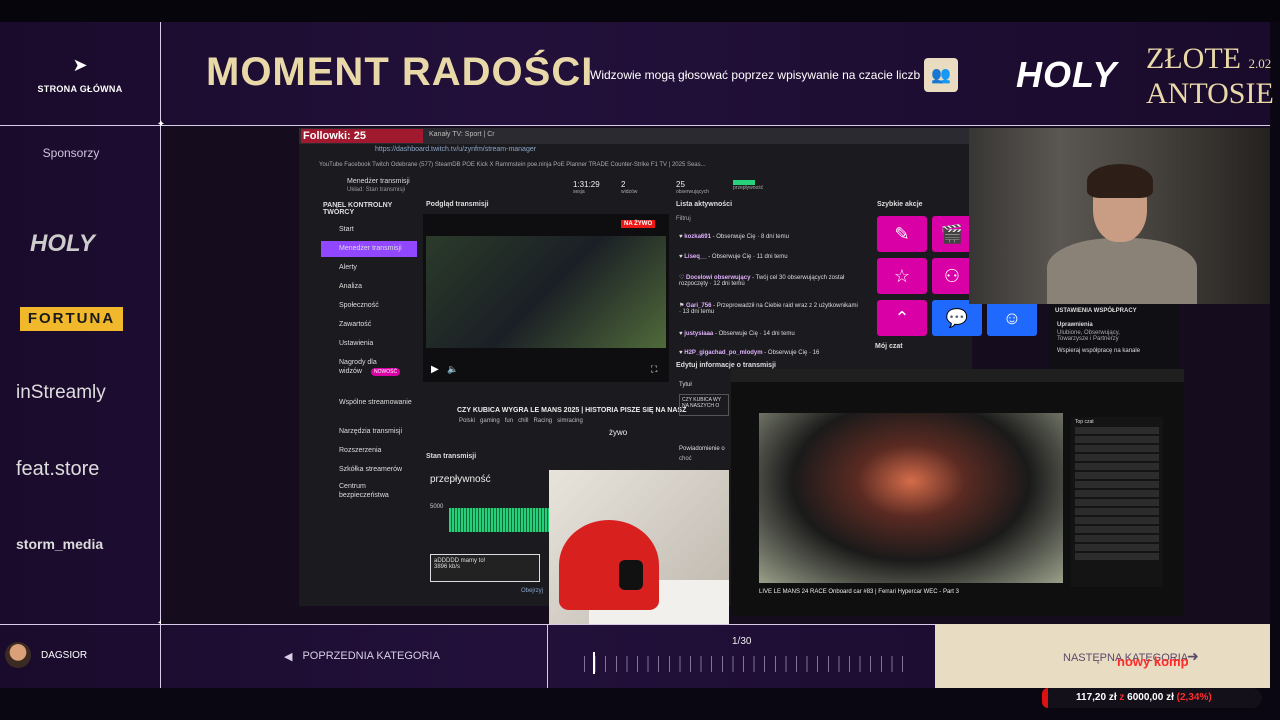 This screenshot has height=720, width=1280. What do you see at coordinates (704, 405) in the screenshot?
I see `title-input: CZY KUBICA WY NA NASZYCH O` at bounding box center [704, 405].